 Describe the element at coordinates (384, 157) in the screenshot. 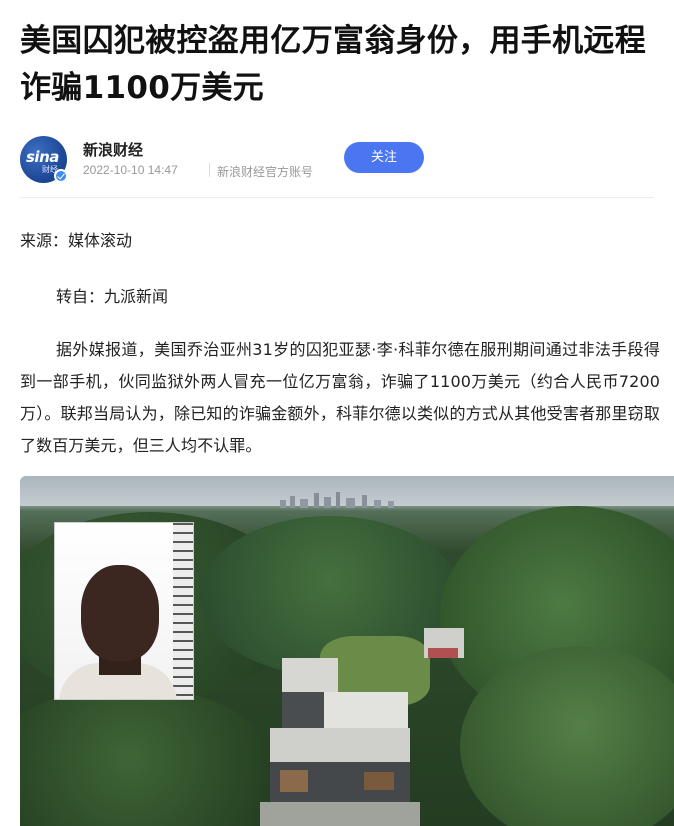

I see `follow-button: 关注` at that location.